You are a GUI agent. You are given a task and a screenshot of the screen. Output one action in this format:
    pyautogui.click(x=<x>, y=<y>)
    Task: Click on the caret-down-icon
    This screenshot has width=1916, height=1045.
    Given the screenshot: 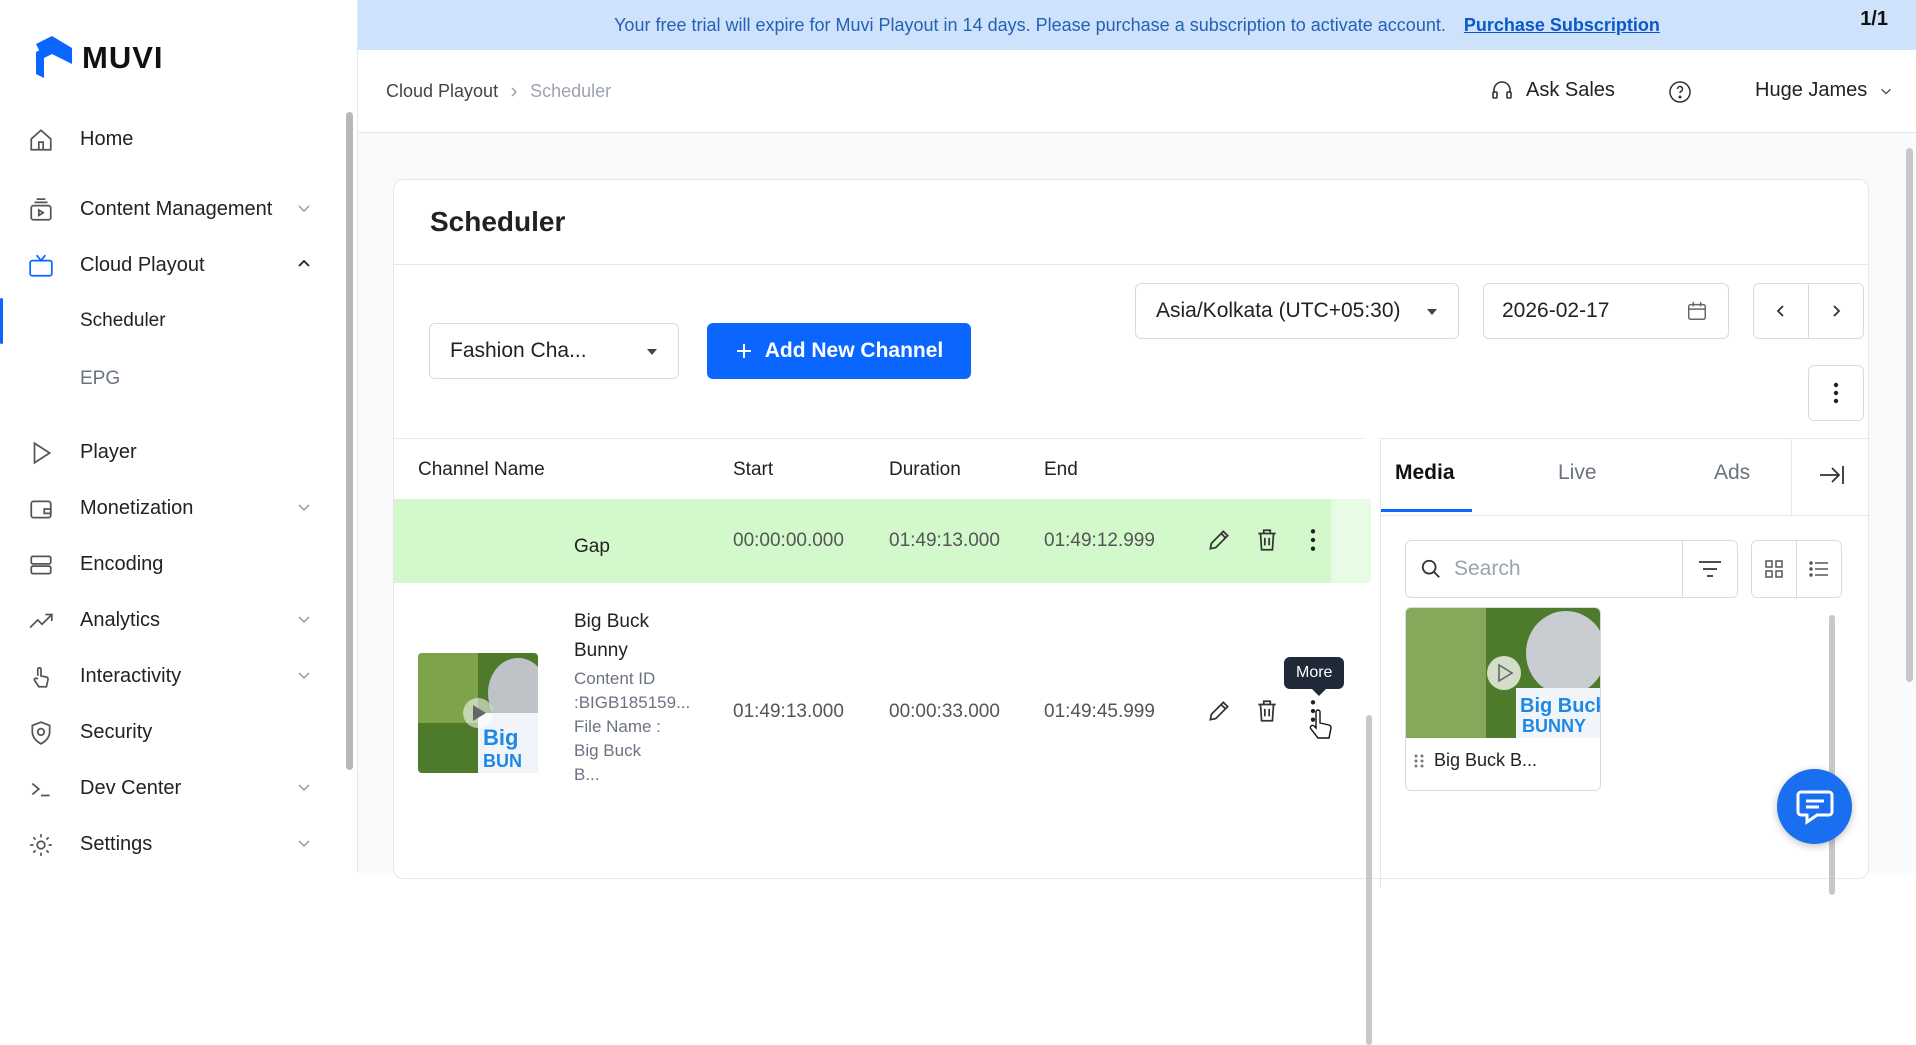 What is the action you would take?
    pyautogui.click(x=652, y=352)
    